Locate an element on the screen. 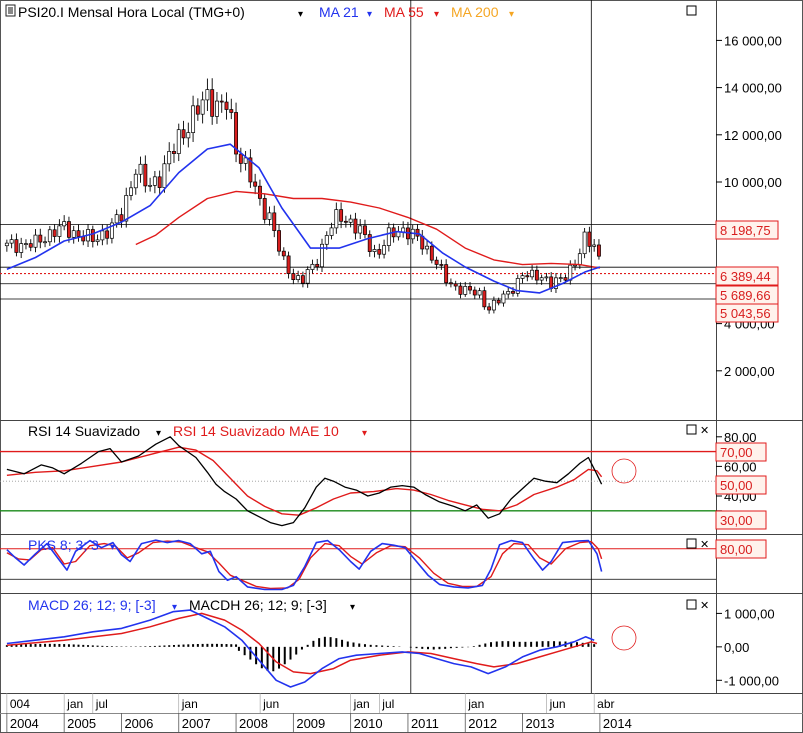 The width and height of the screenshot is (803, 733). price-tag-5689: 5 689,66 is located at coordinates (747, 295).